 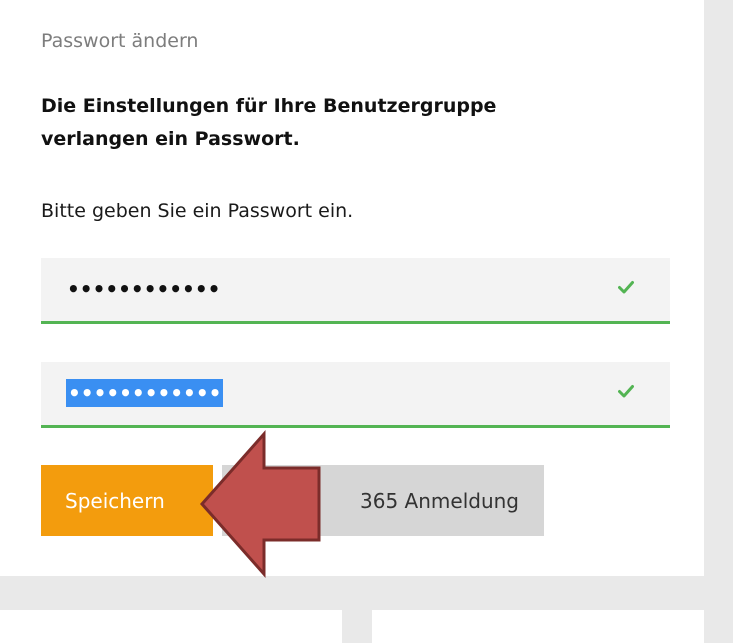 What do you see at coordinates (538, 626) in the screenshot?
I see `bottom-card-right` at bounding box center [538, 626].